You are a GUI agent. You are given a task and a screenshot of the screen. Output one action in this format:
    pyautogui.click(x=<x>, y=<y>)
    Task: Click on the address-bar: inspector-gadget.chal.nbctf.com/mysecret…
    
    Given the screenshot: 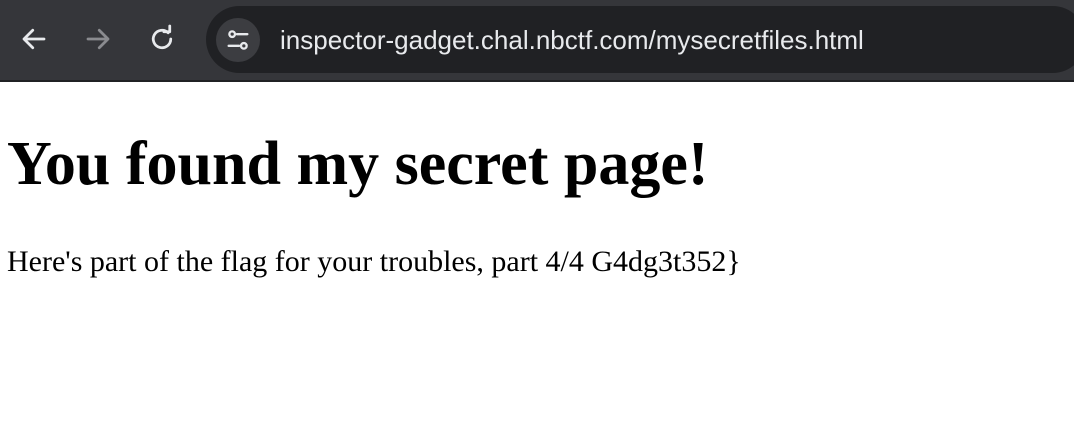 What is the action you would take?
    pyautogui.click(x=640, y=39)
    